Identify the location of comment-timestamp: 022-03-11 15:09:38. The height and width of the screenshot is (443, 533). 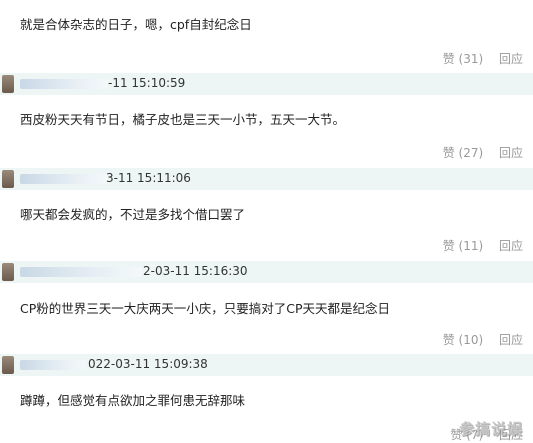
(148, 364).